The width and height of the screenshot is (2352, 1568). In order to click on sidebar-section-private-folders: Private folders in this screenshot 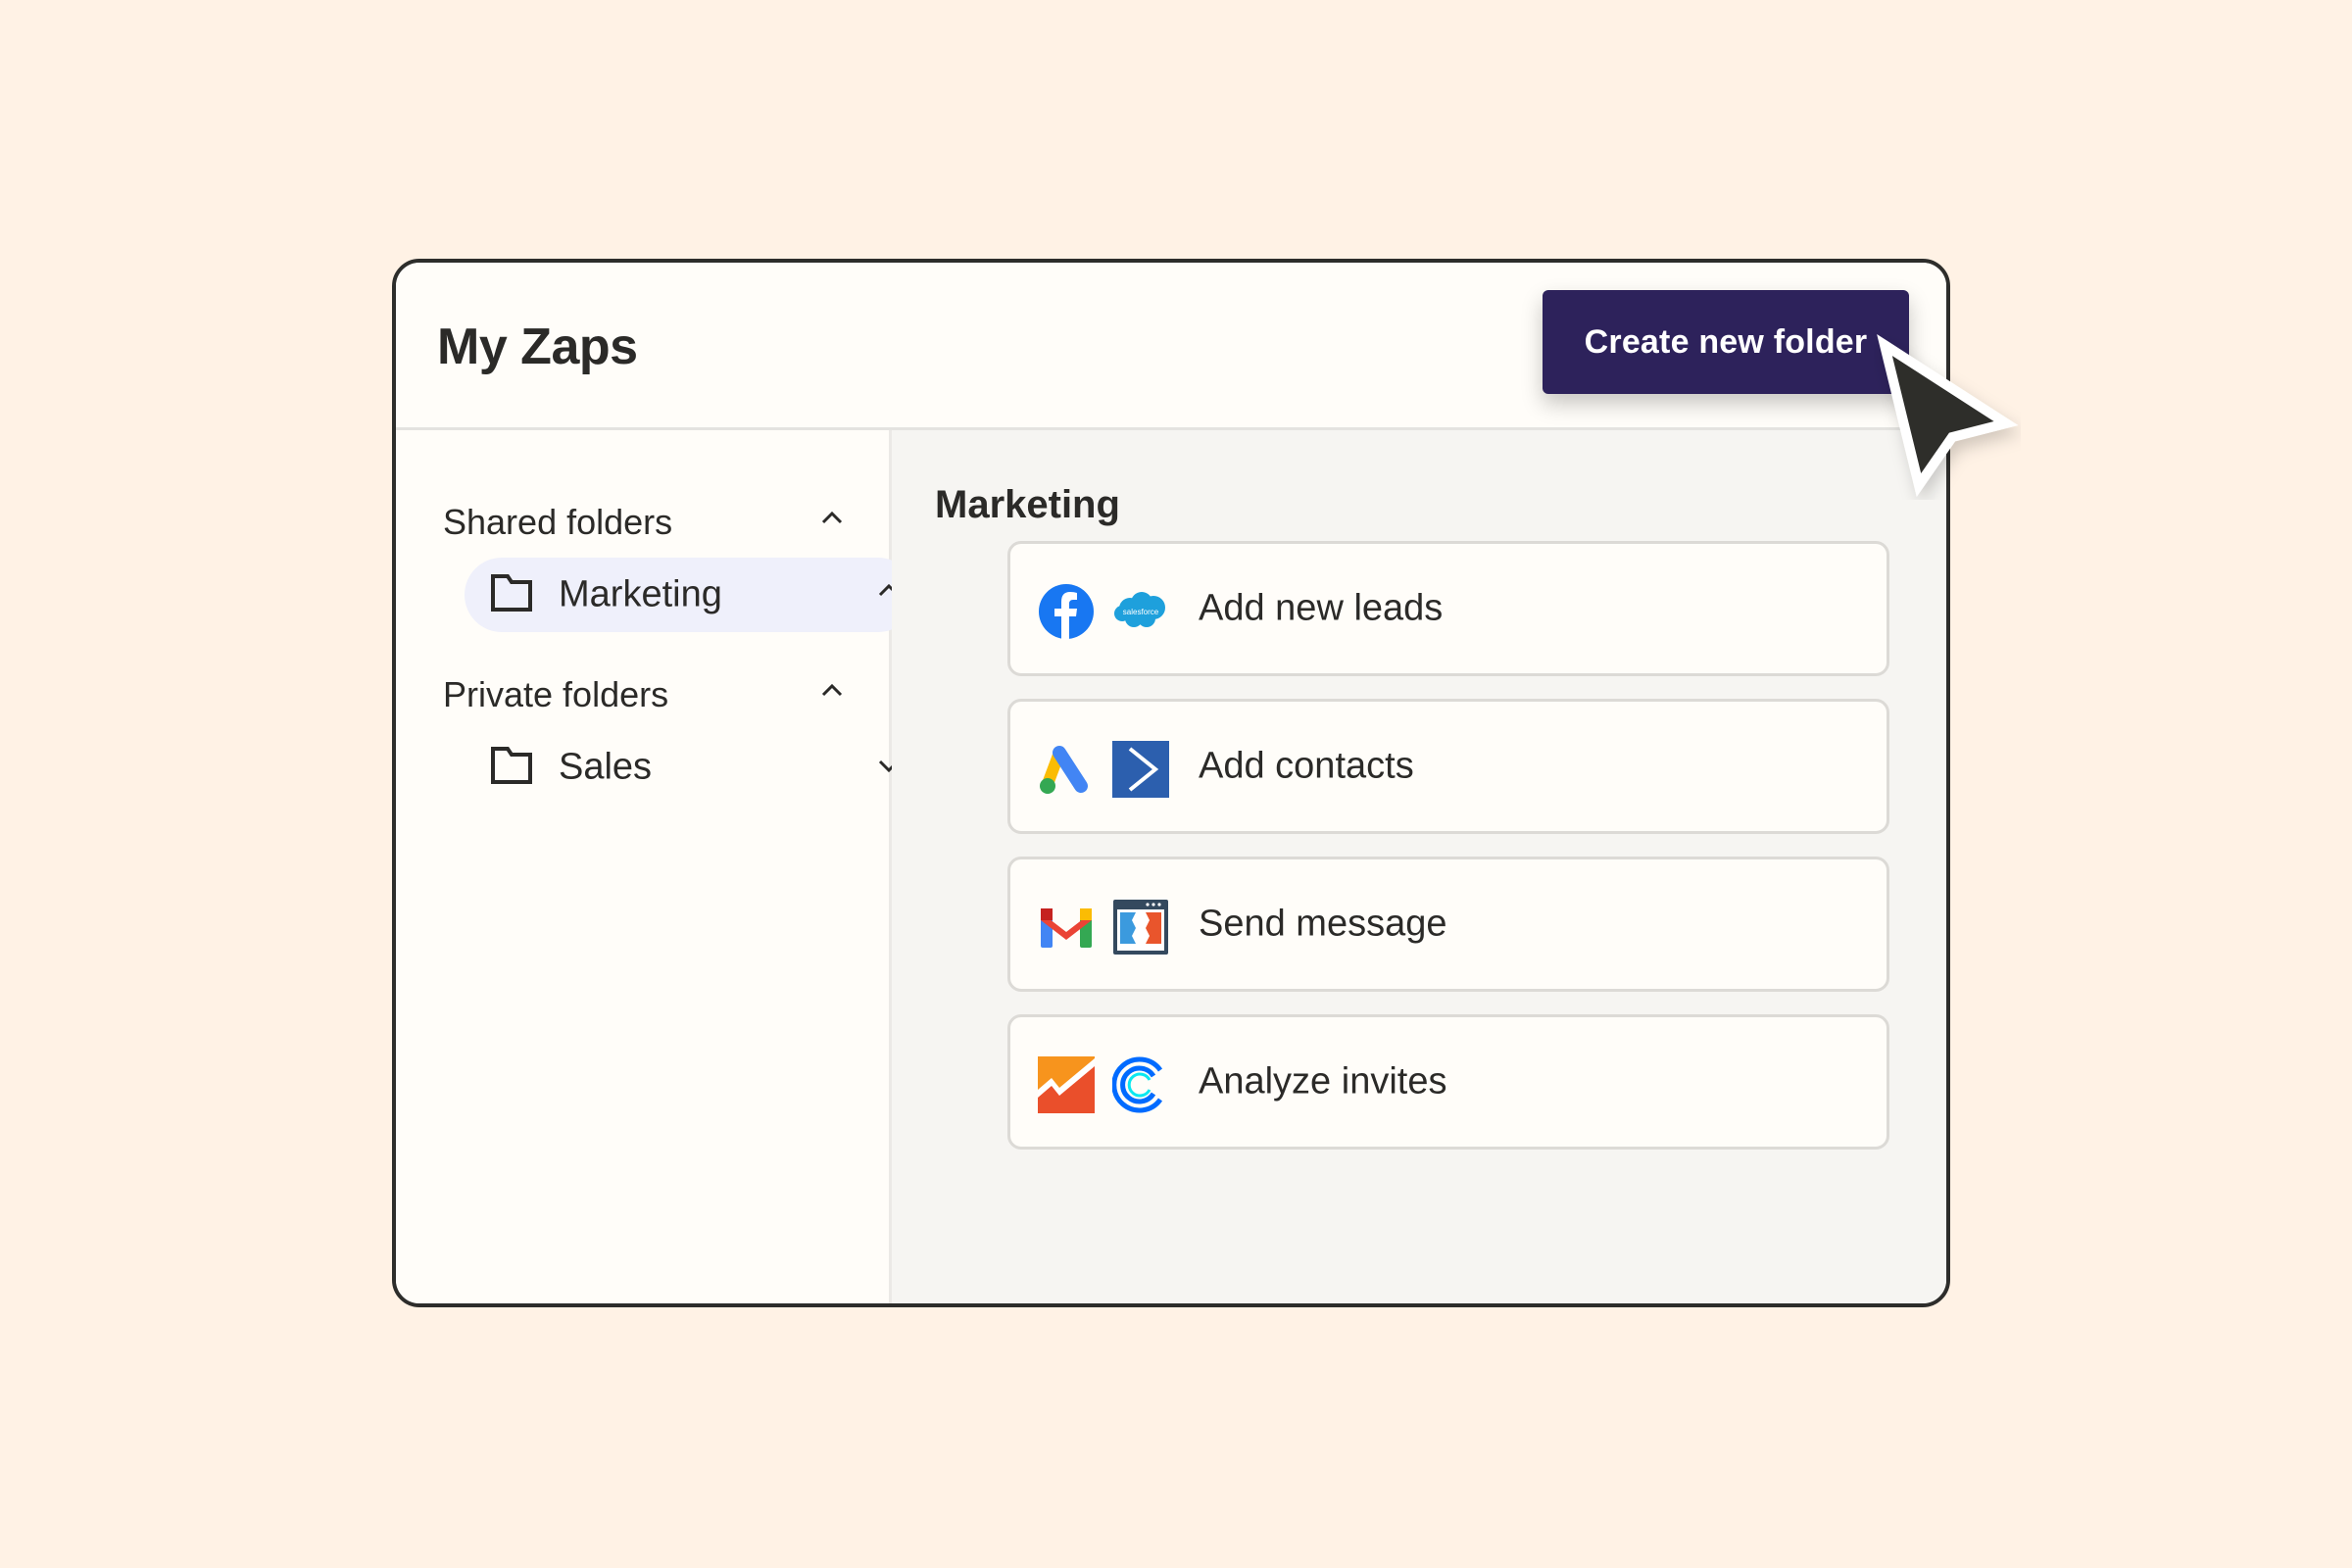, I will do `click(649, 694)`.